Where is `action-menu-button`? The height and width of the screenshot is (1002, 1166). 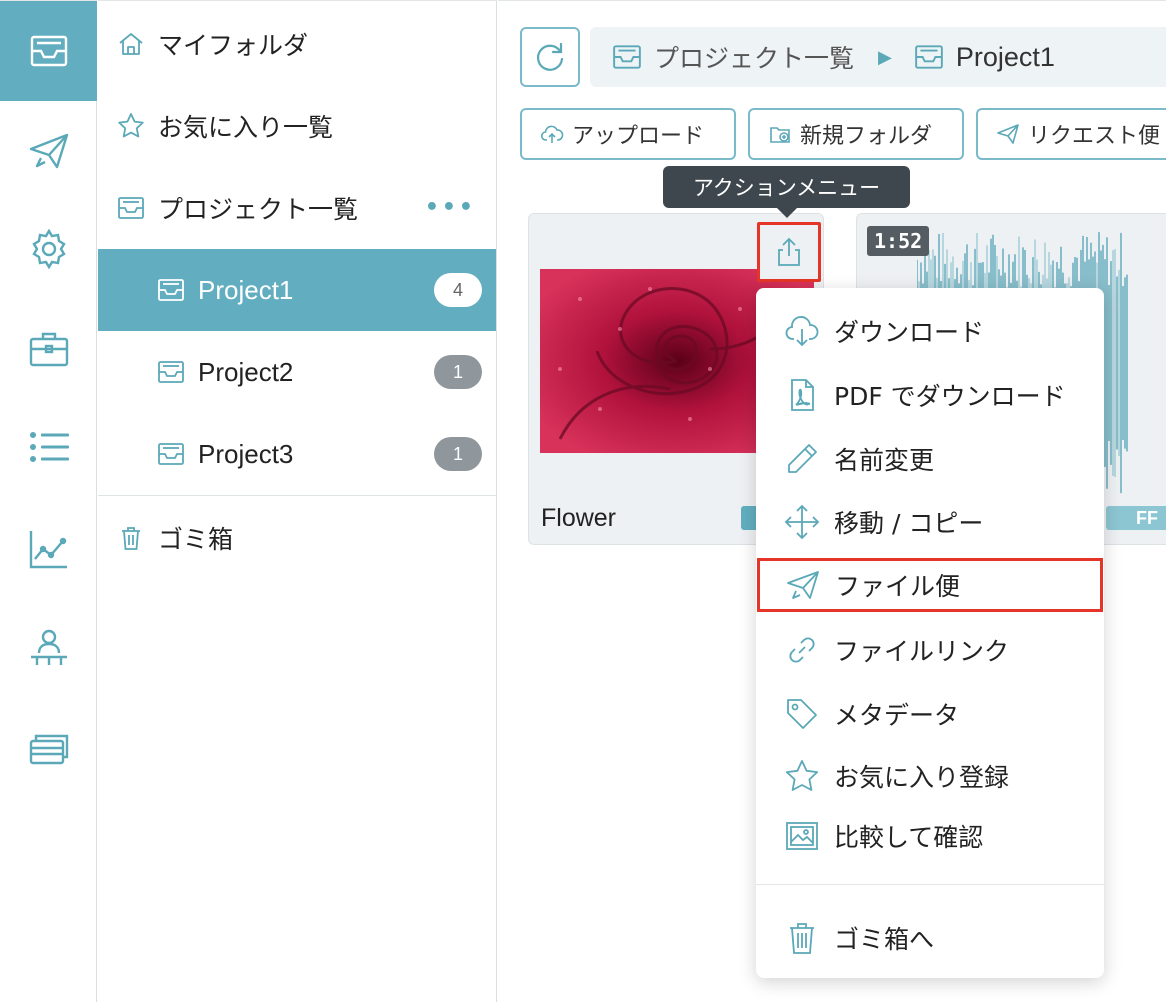 action-menu-button is located at coordinates (789, 252).